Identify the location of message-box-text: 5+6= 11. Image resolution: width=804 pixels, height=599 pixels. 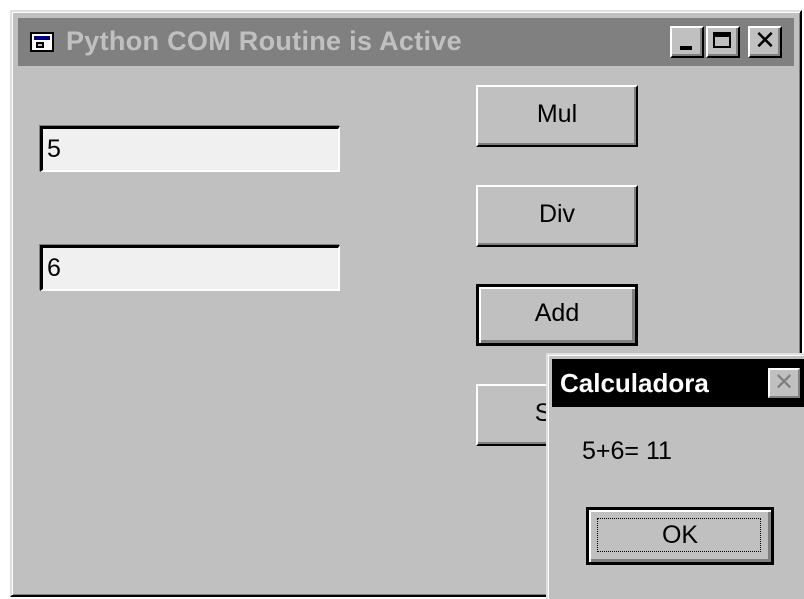
(627, 451).